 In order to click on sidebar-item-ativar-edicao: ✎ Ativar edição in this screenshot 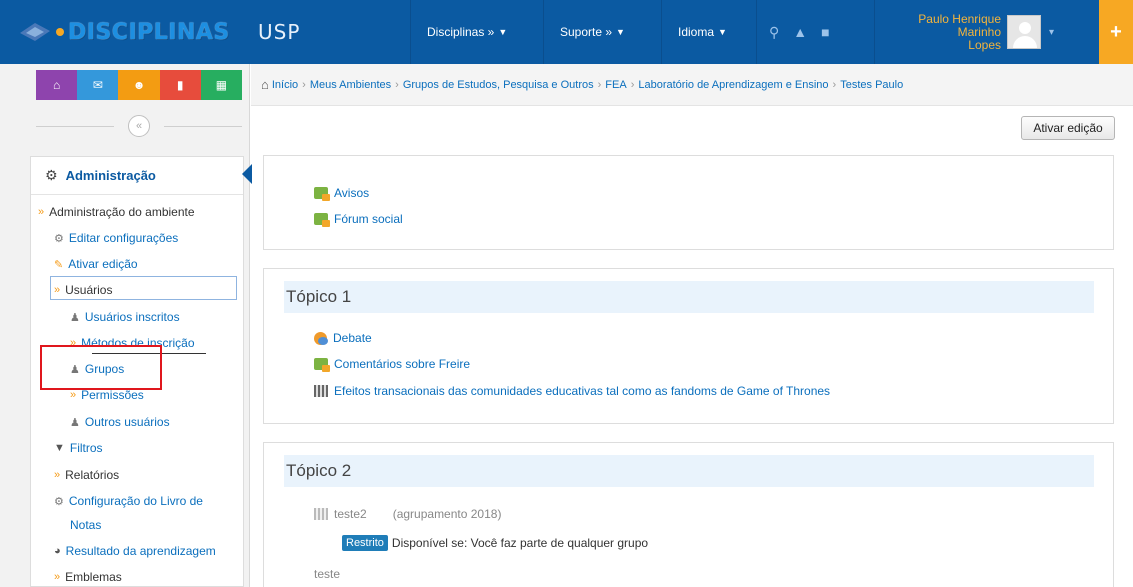, I will do `click(96, 264)`.